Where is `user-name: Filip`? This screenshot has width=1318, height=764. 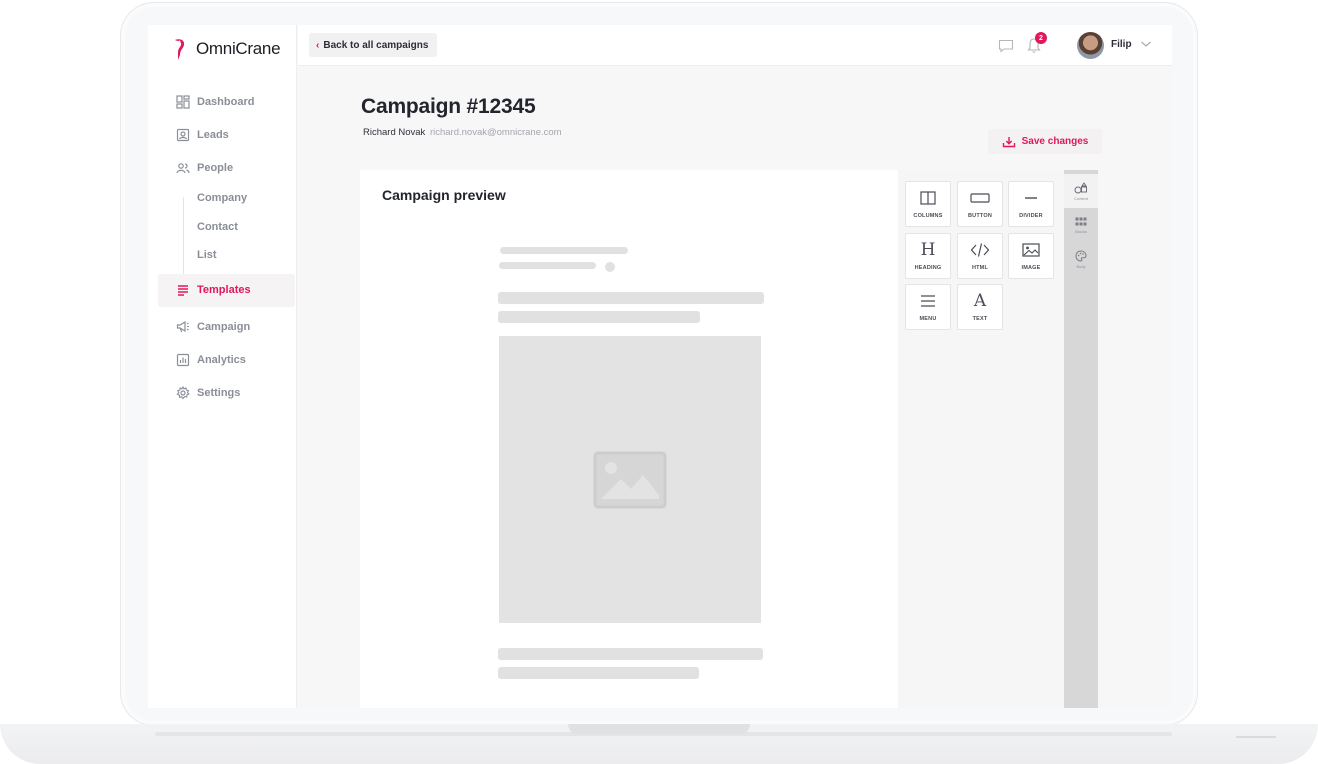 user-name: Filip is located at coordinates (1121, 44).